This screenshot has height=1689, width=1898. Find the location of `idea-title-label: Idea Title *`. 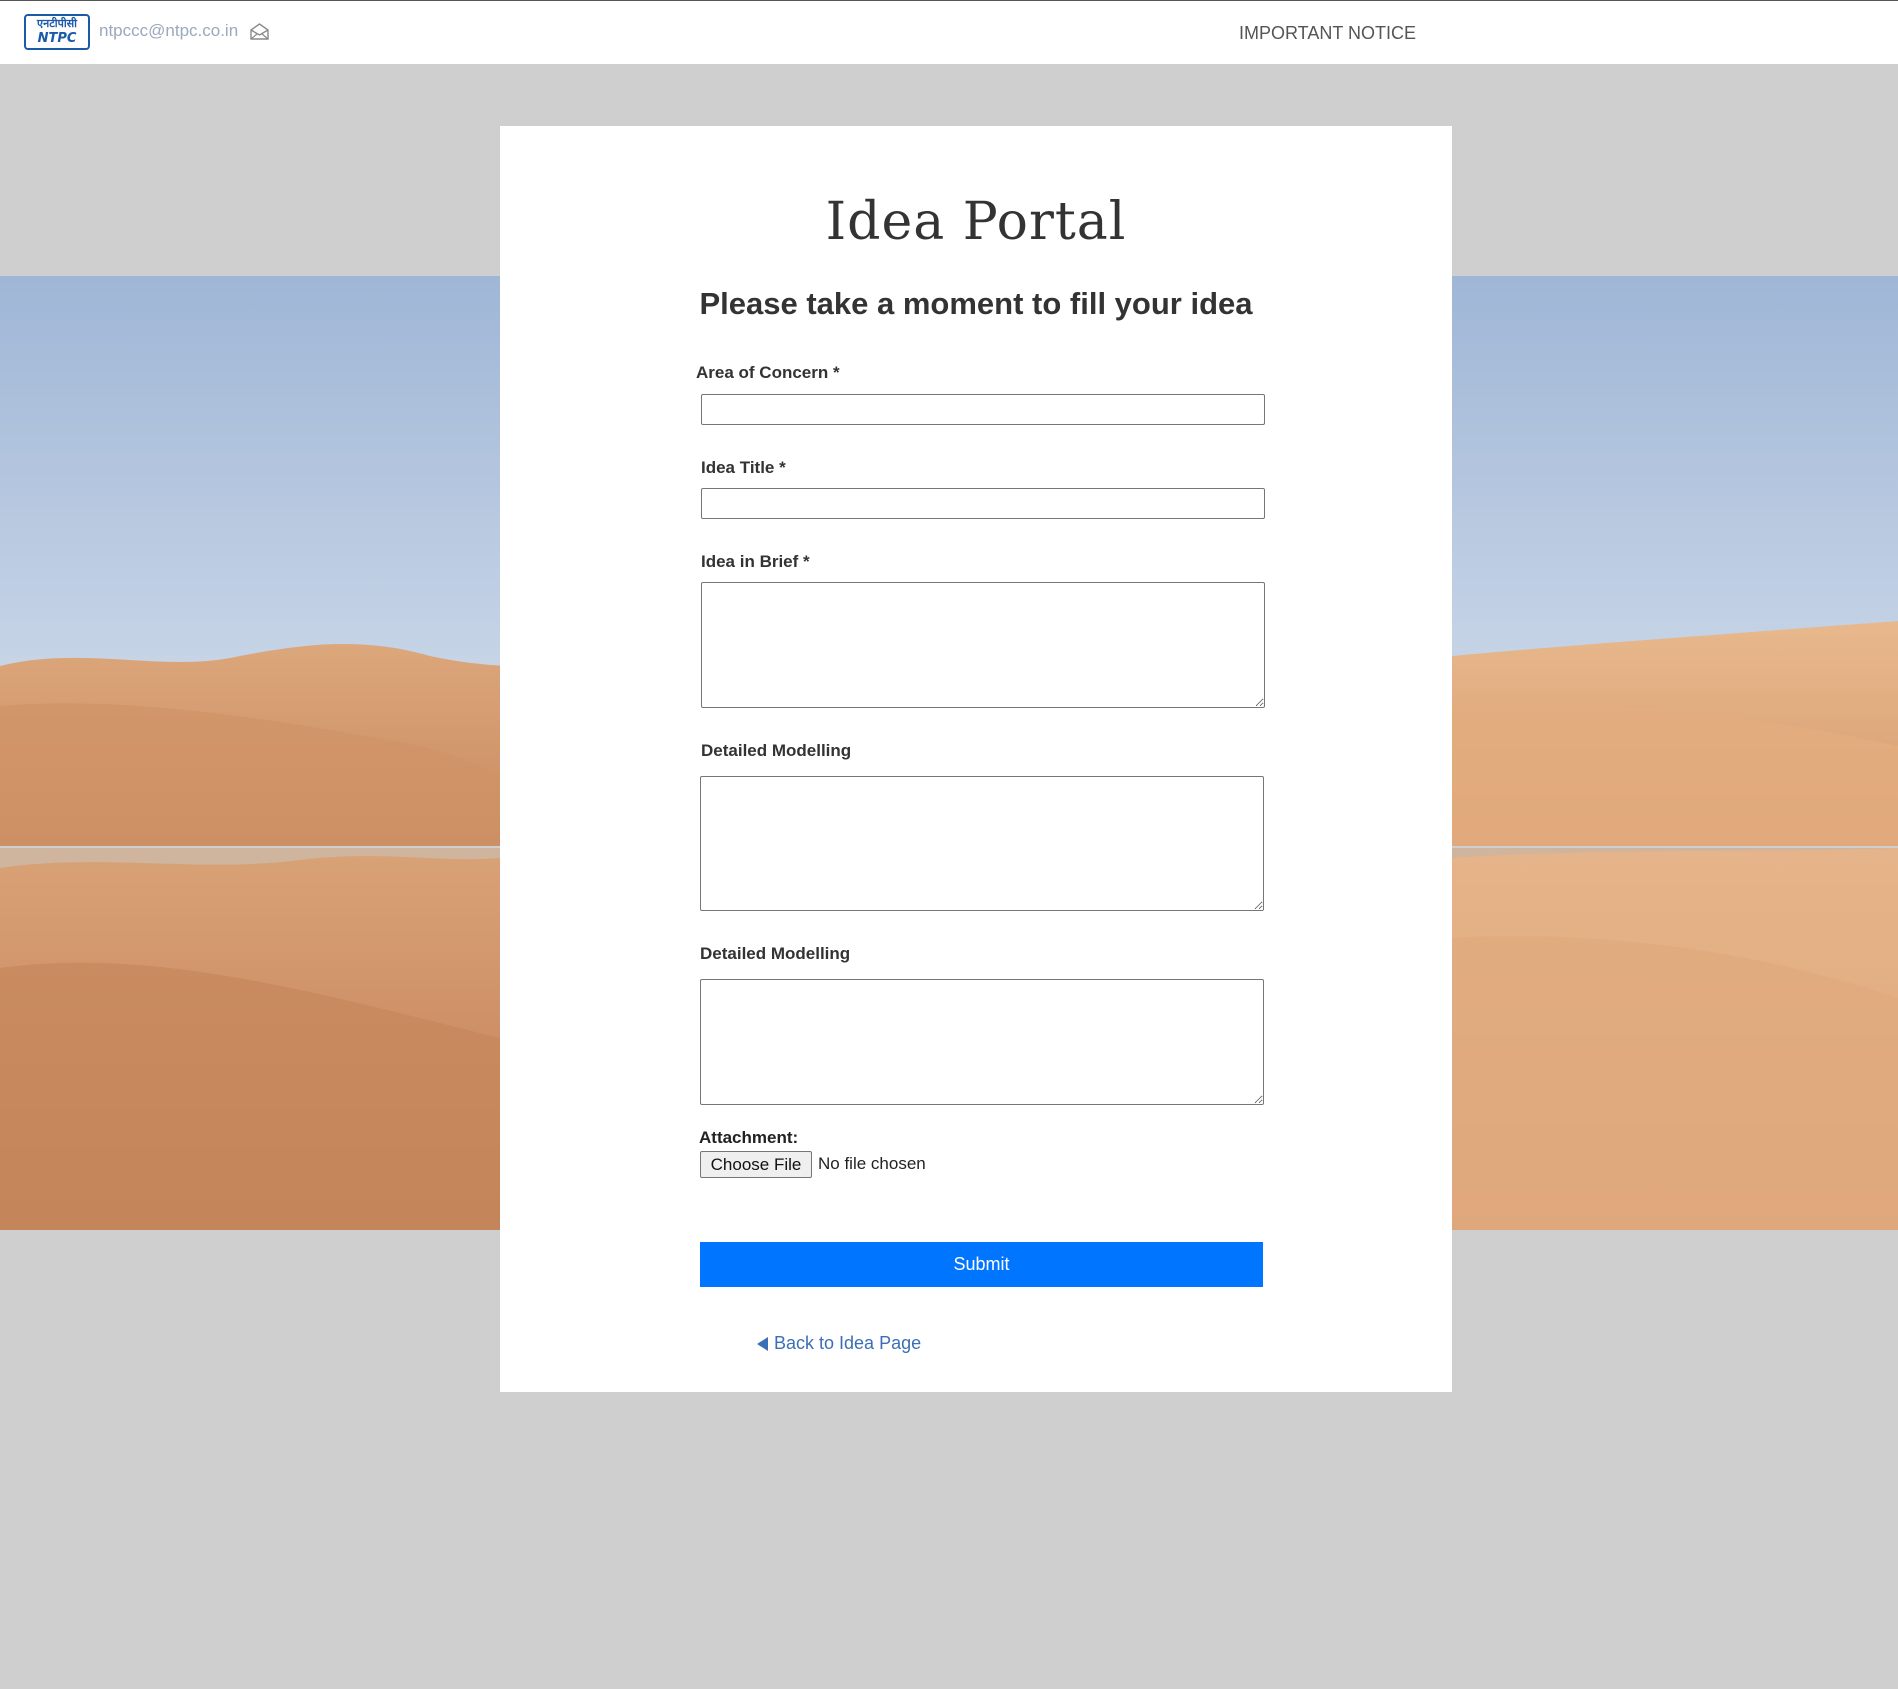

idea-title-label: Idea Title * is located at coordinates (743, 467).